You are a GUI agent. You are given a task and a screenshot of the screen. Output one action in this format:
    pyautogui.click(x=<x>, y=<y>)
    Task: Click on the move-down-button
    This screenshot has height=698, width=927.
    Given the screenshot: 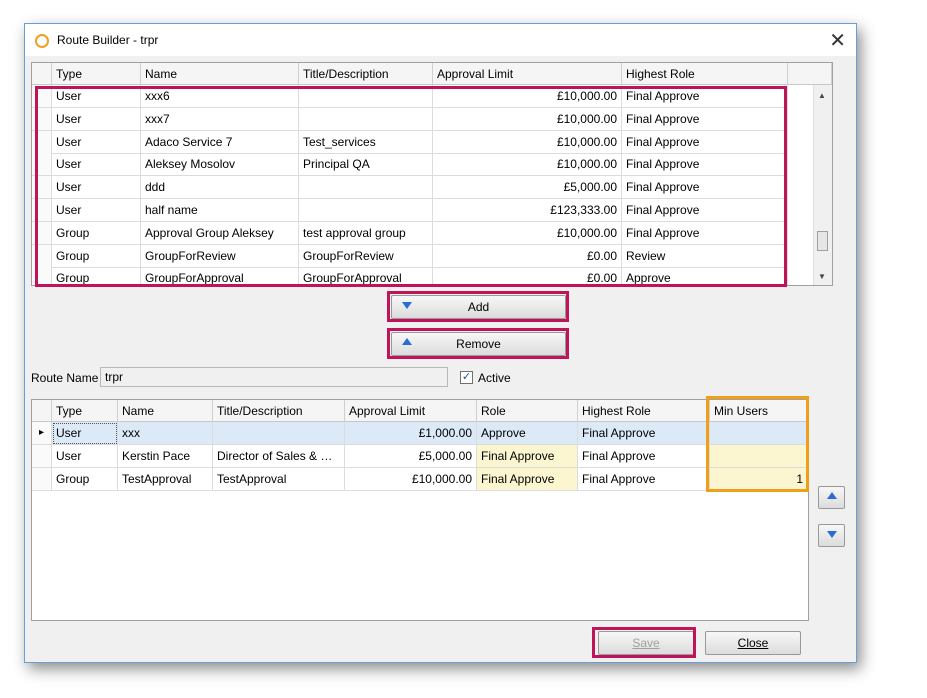 What is the action you would take?
    pyautogui.click(x=831, y=535)
    